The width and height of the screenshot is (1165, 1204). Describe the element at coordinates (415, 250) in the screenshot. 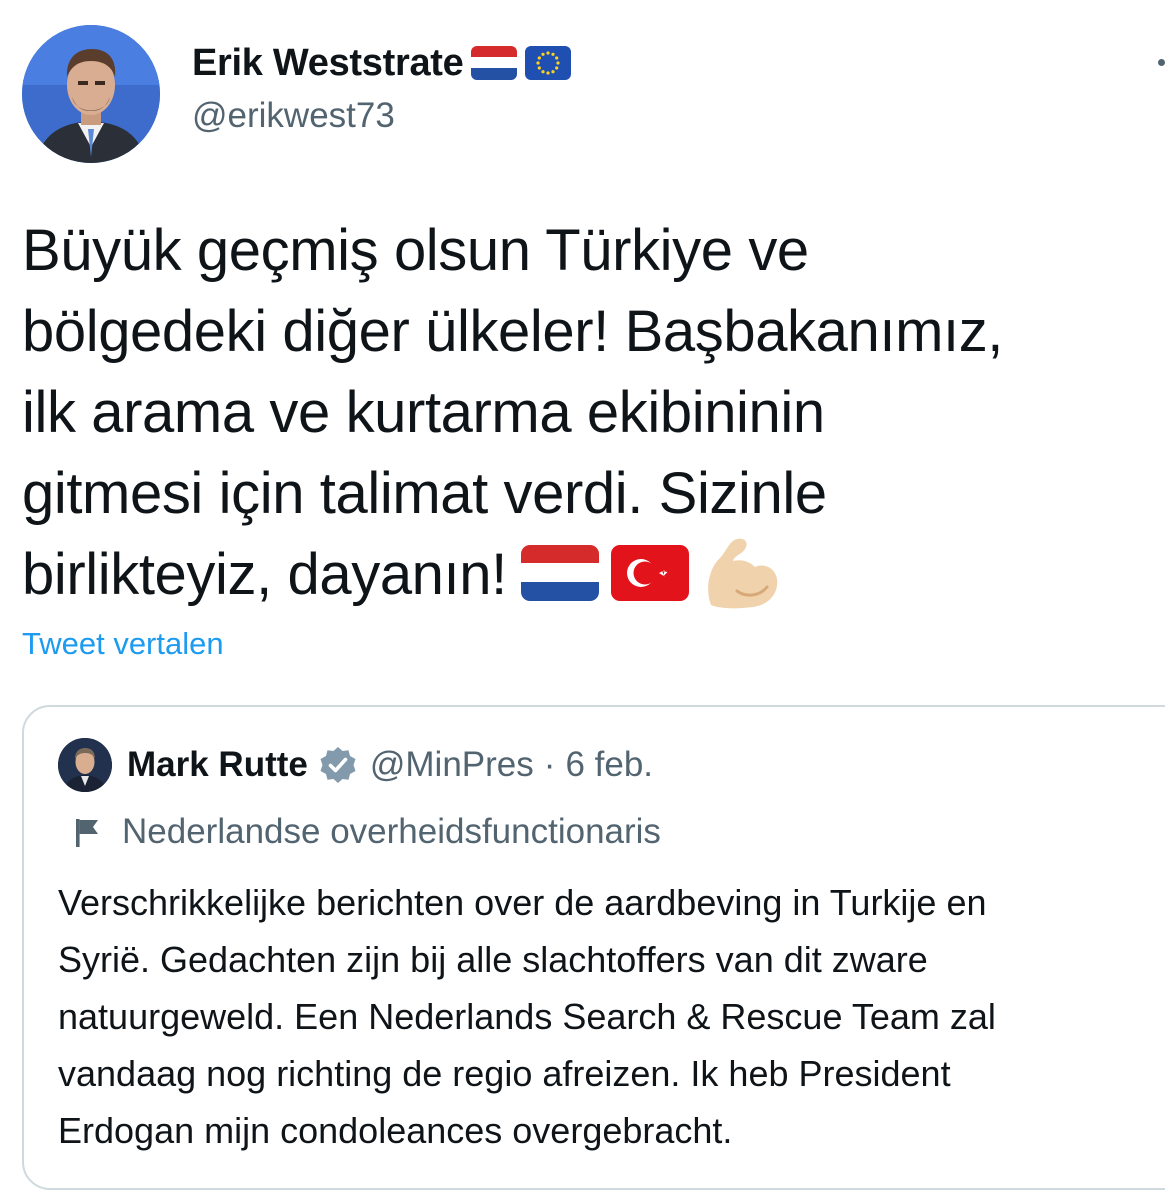

I see `tweet-line: Büyük geçmiş olsun Türkiye ve` at that location.